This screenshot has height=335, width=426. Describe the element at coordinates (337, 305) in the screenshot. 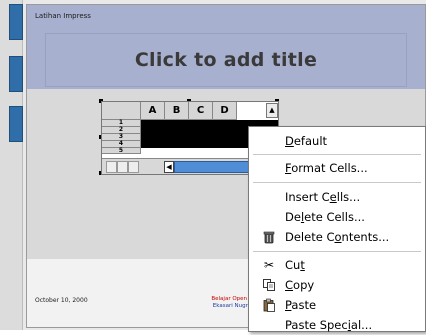

I see `menu-item-paste: Paste` at that location.